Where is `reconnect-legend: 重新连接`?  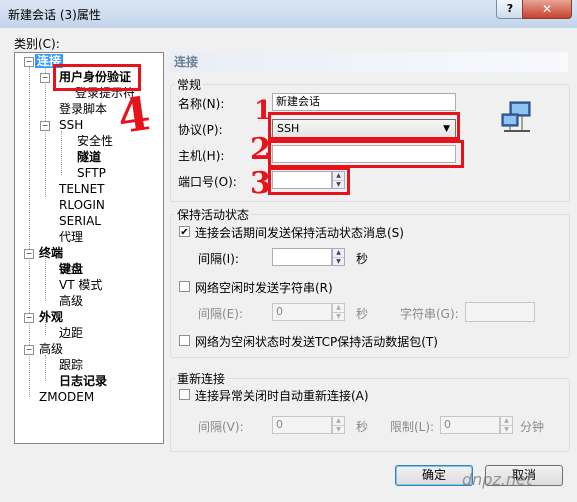 reconnect-legend: 重新连接 is located at coordinates (201, 379).